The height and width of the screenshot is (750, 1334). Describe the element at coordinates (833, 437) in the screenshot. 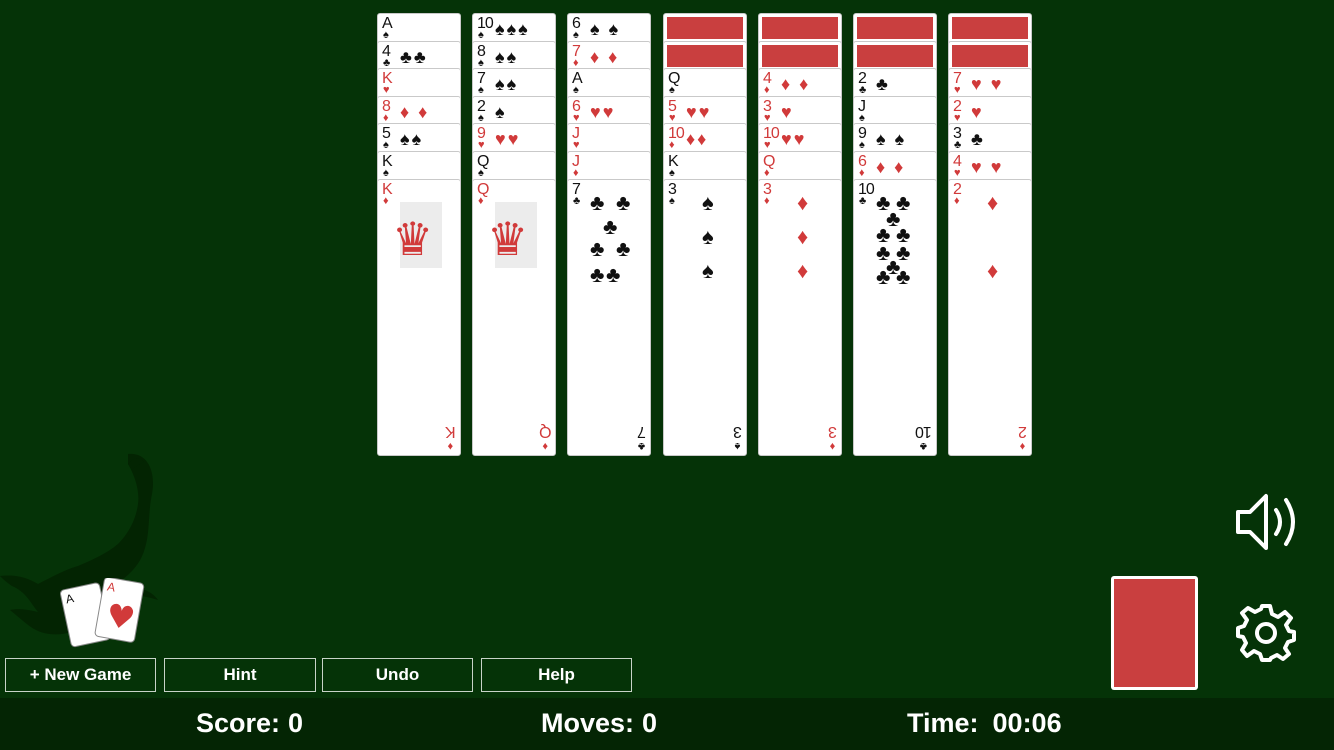

I see `card-corner-rotated: ♦ 3` at that location.